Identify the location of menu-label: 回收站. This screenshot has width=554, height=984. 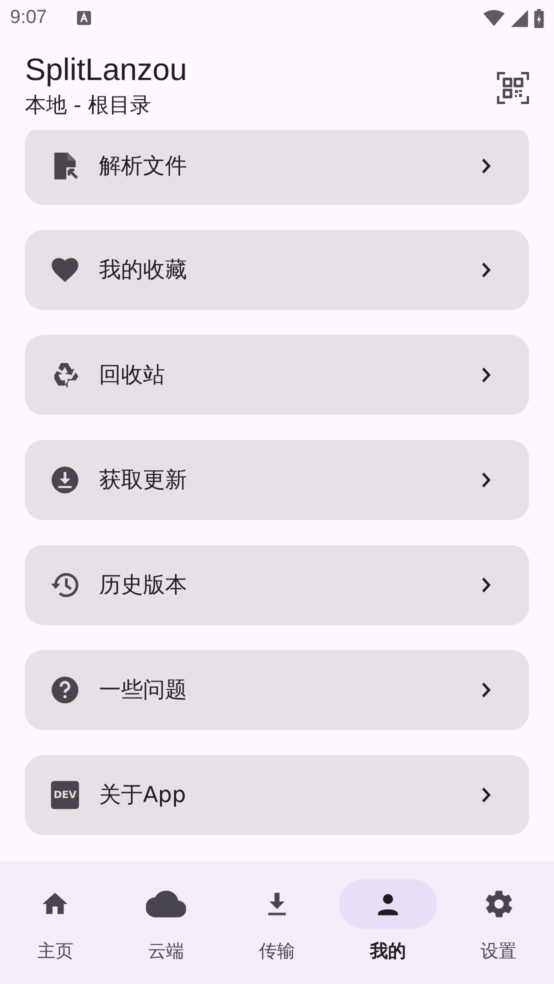
(132, 376).